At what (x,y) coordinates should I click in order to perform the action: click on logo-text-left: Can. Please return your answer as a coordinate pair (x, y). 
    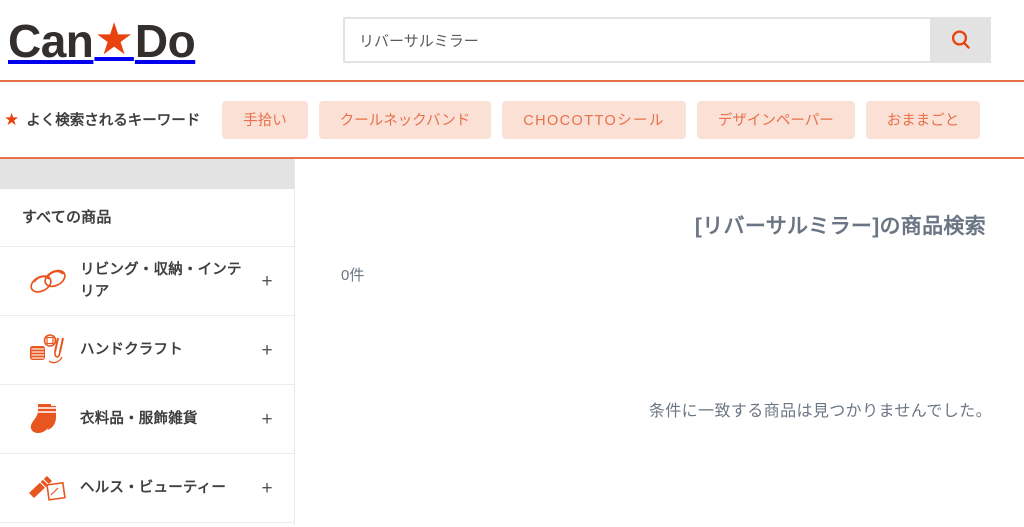
    Looking at the image, I should click on (51, 41).